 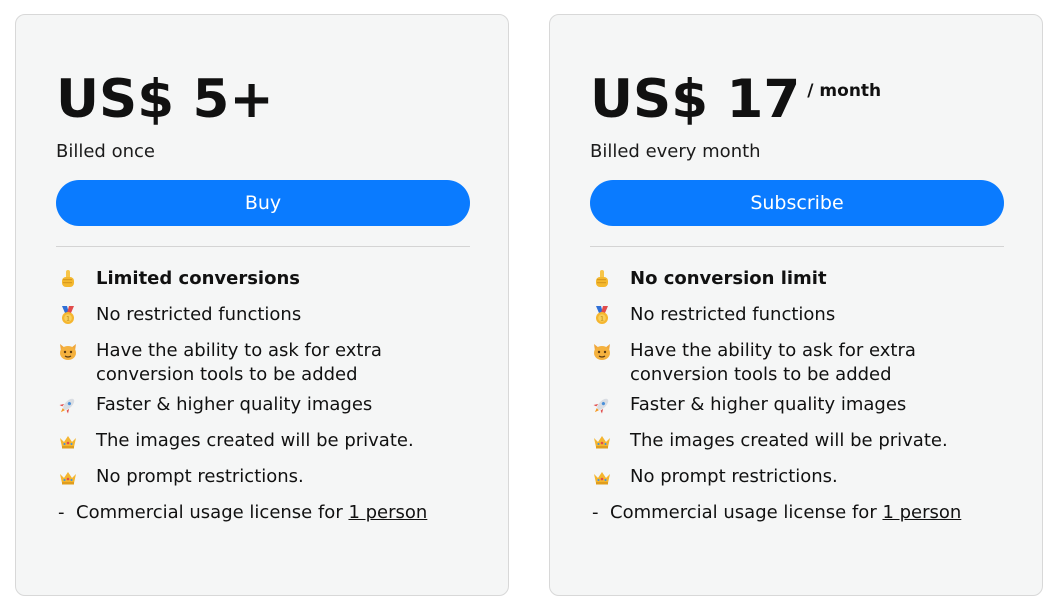 What do you see at coordinates (797, 203) in the screenshot?
I see `subscribe-button: Subscribe` at bounding box center [797, 203].